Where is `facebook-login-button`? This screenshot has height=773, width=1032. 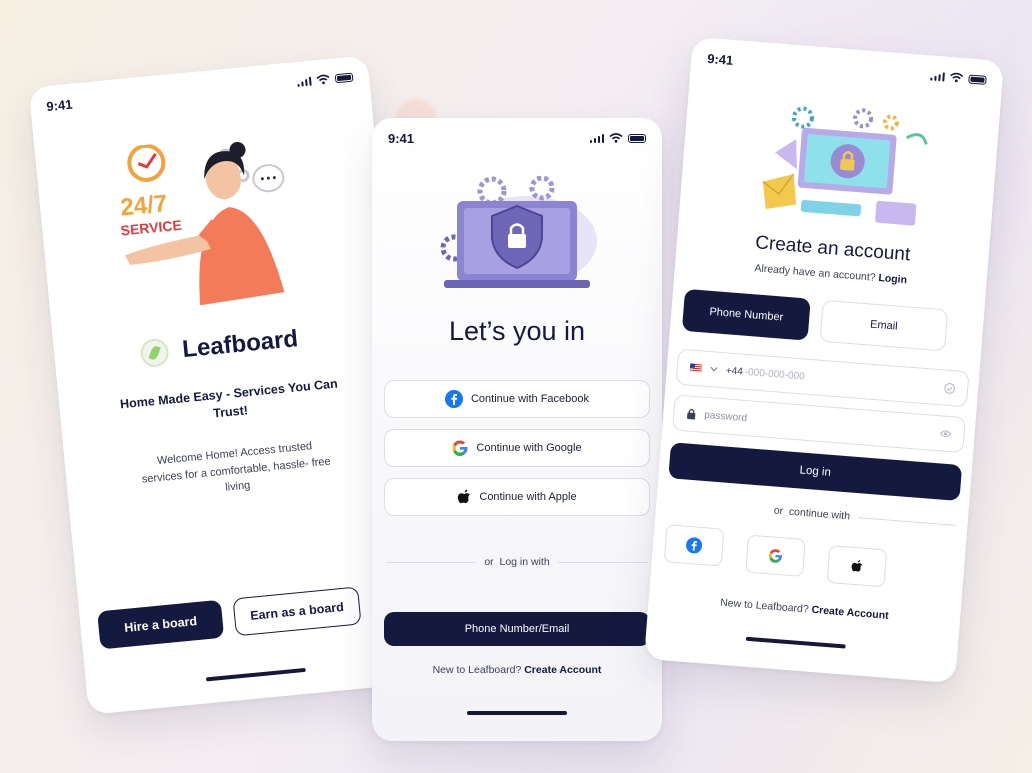
facebook-login-button is located at coordinates (694, 545).